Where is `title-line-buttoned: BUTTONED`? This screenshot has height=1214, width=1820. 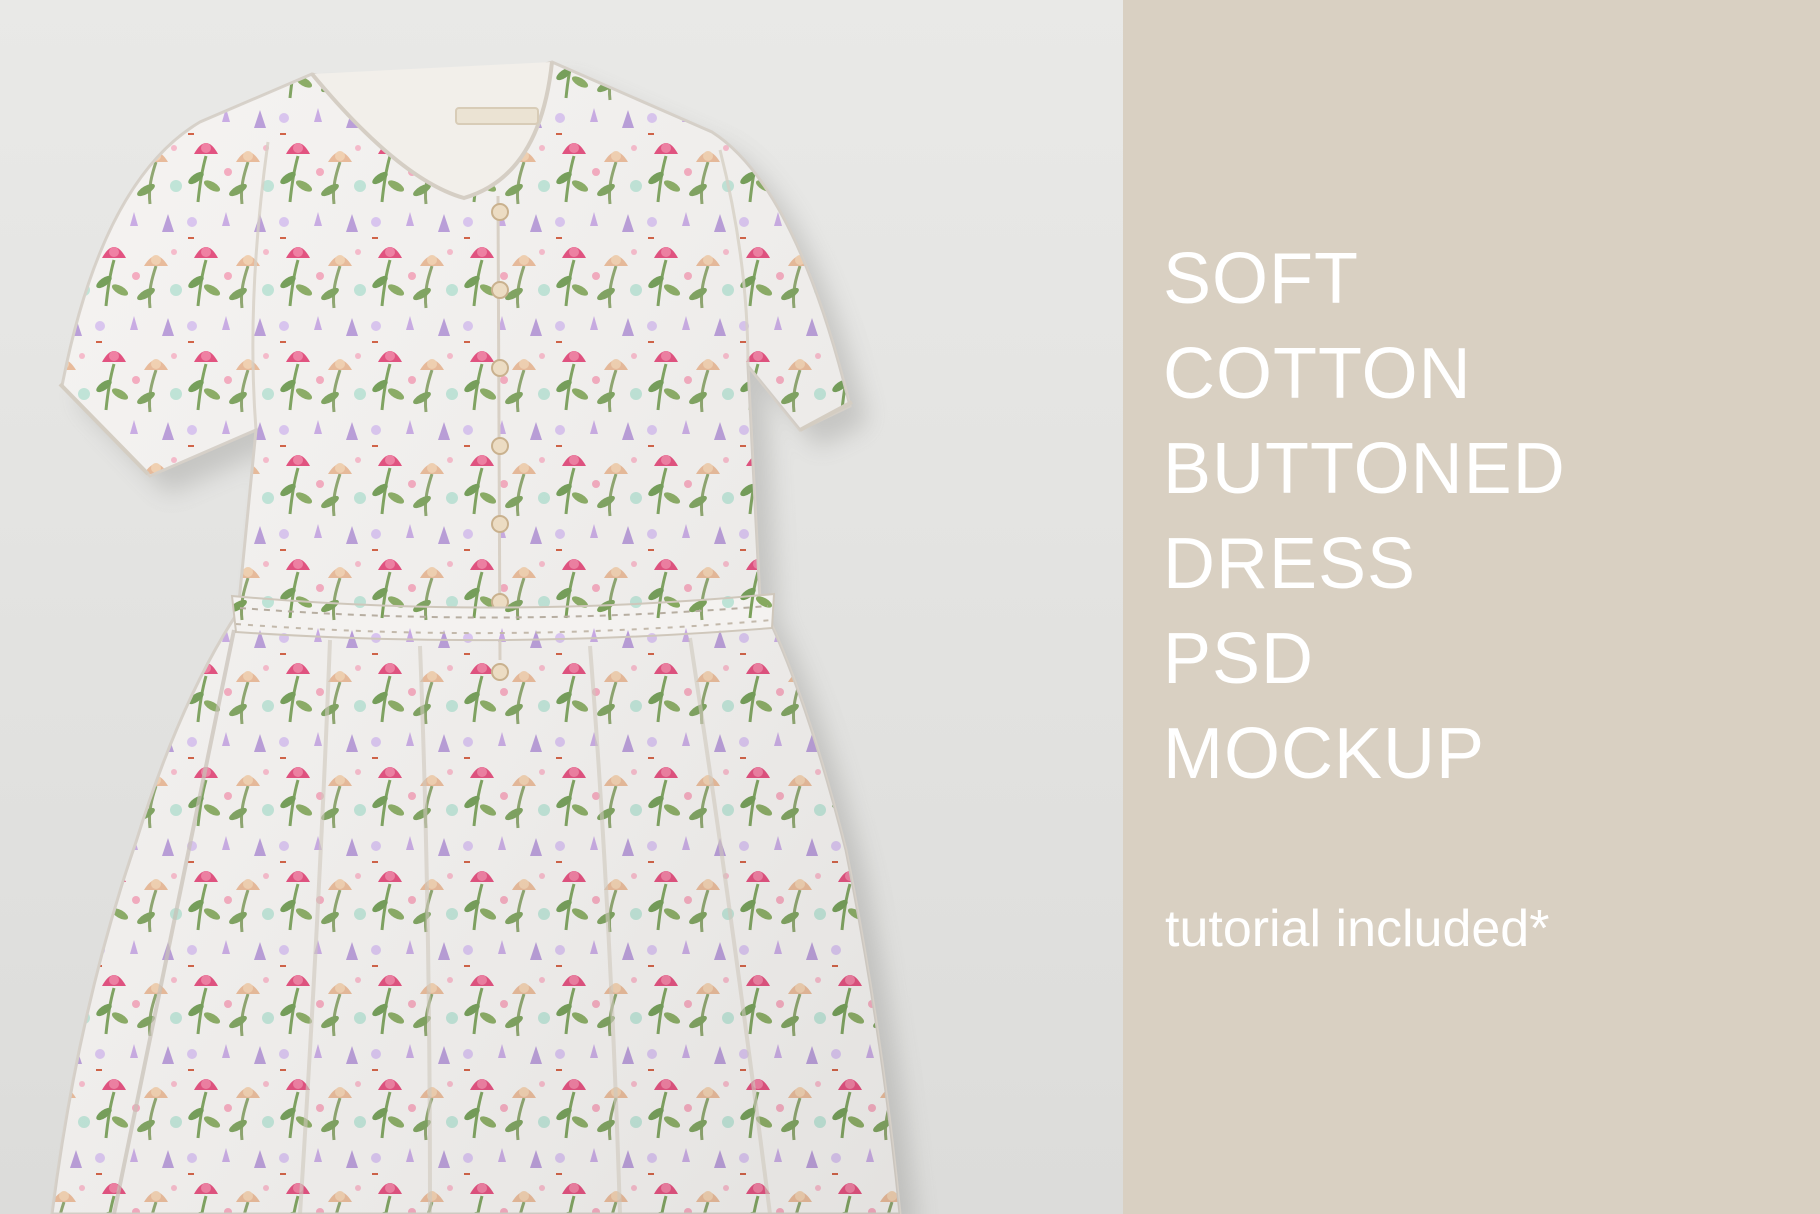
title-line-buttoned: BUTTONED is located at coordinates (1364, 469).